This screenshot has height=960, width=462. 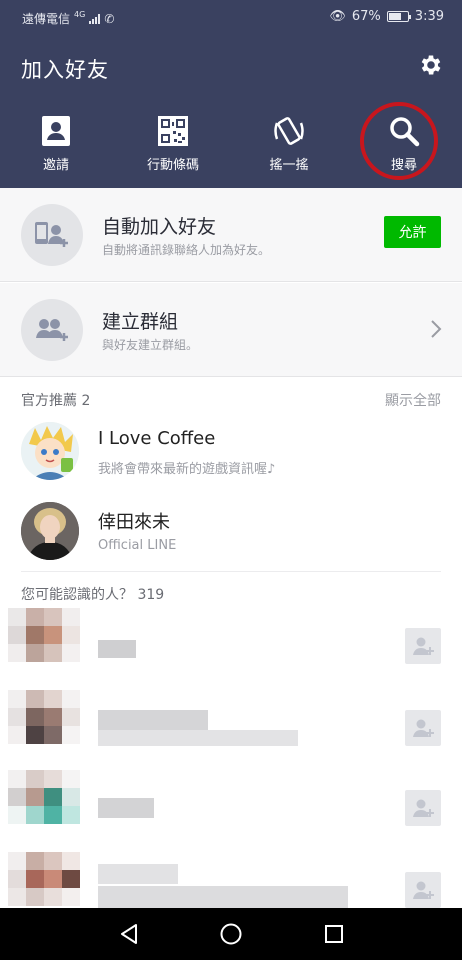 I want to click on create-group-title: 建立群組, so click(x=140, y=322).